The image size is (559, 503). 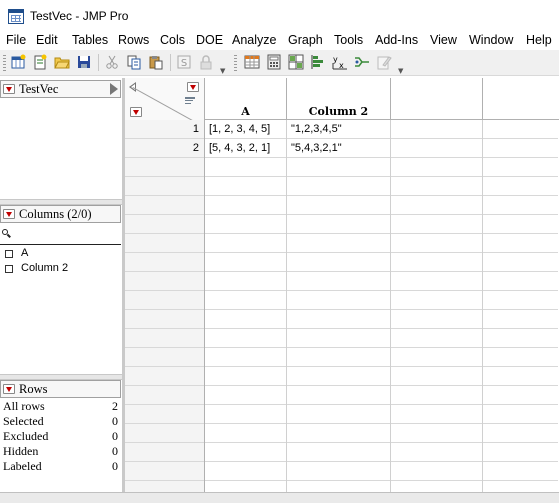 I want to click on cell-column-2: "5,4,3,2,1", so click(x=338, y=148).